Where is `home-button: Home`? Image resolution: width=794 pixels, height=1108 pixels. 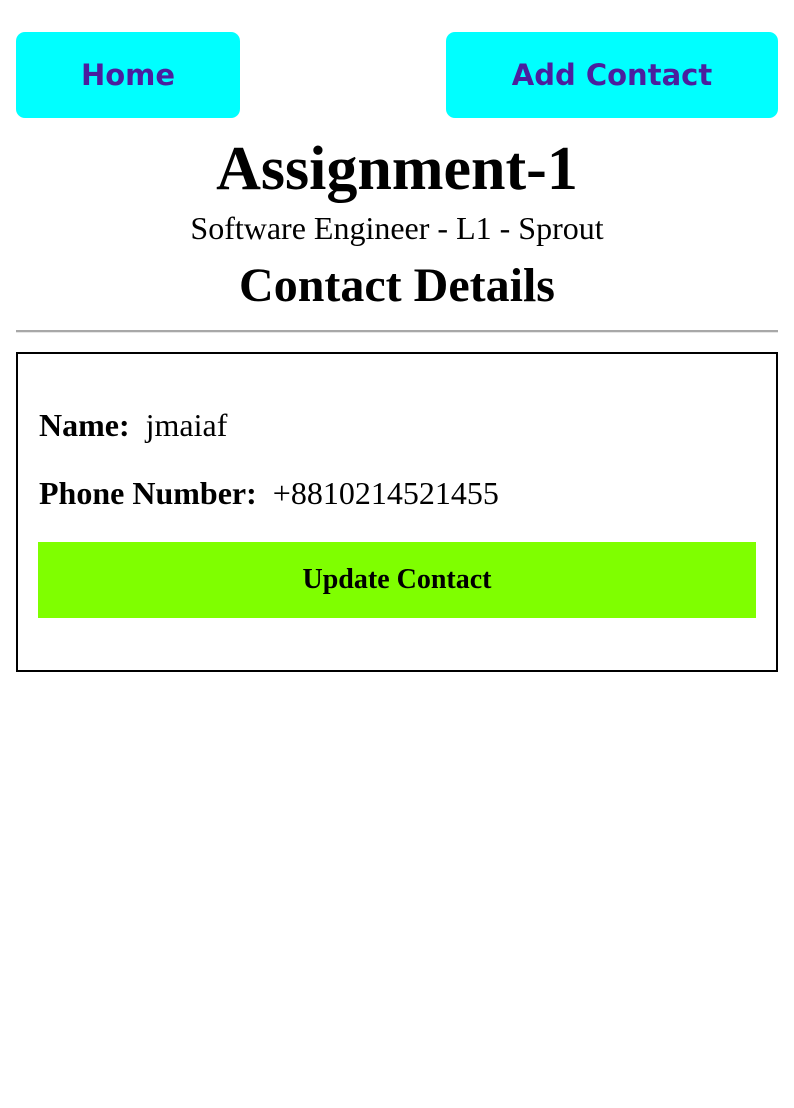
home-button: Home is located at coordinates (128, 75).